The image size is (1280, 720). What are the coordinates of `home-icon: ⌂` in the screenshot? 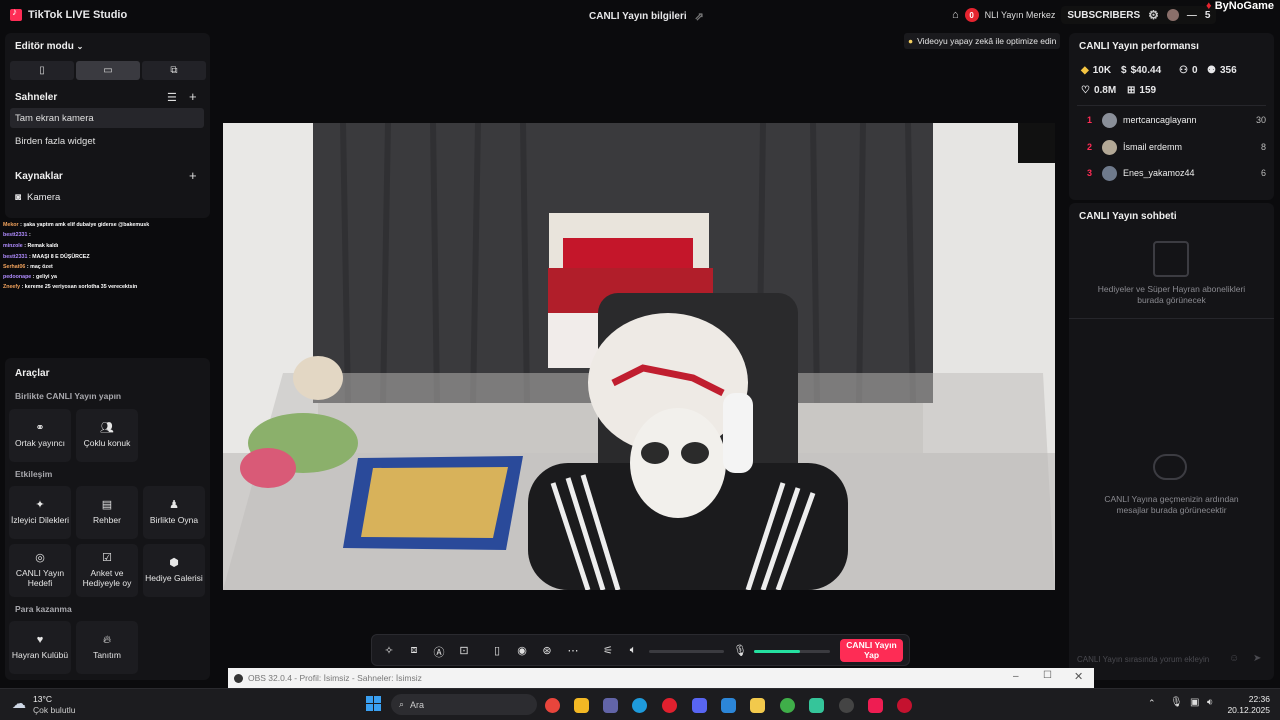 It's located at (955, 15).